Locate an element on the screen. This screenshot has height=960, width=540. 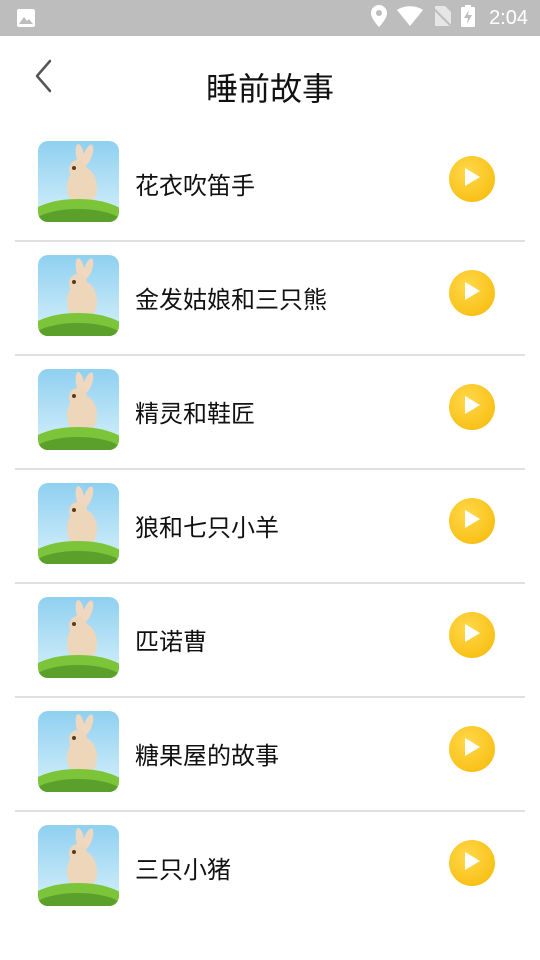
story-item: 花衣吹笛手 is located at coordinates (270, 185).